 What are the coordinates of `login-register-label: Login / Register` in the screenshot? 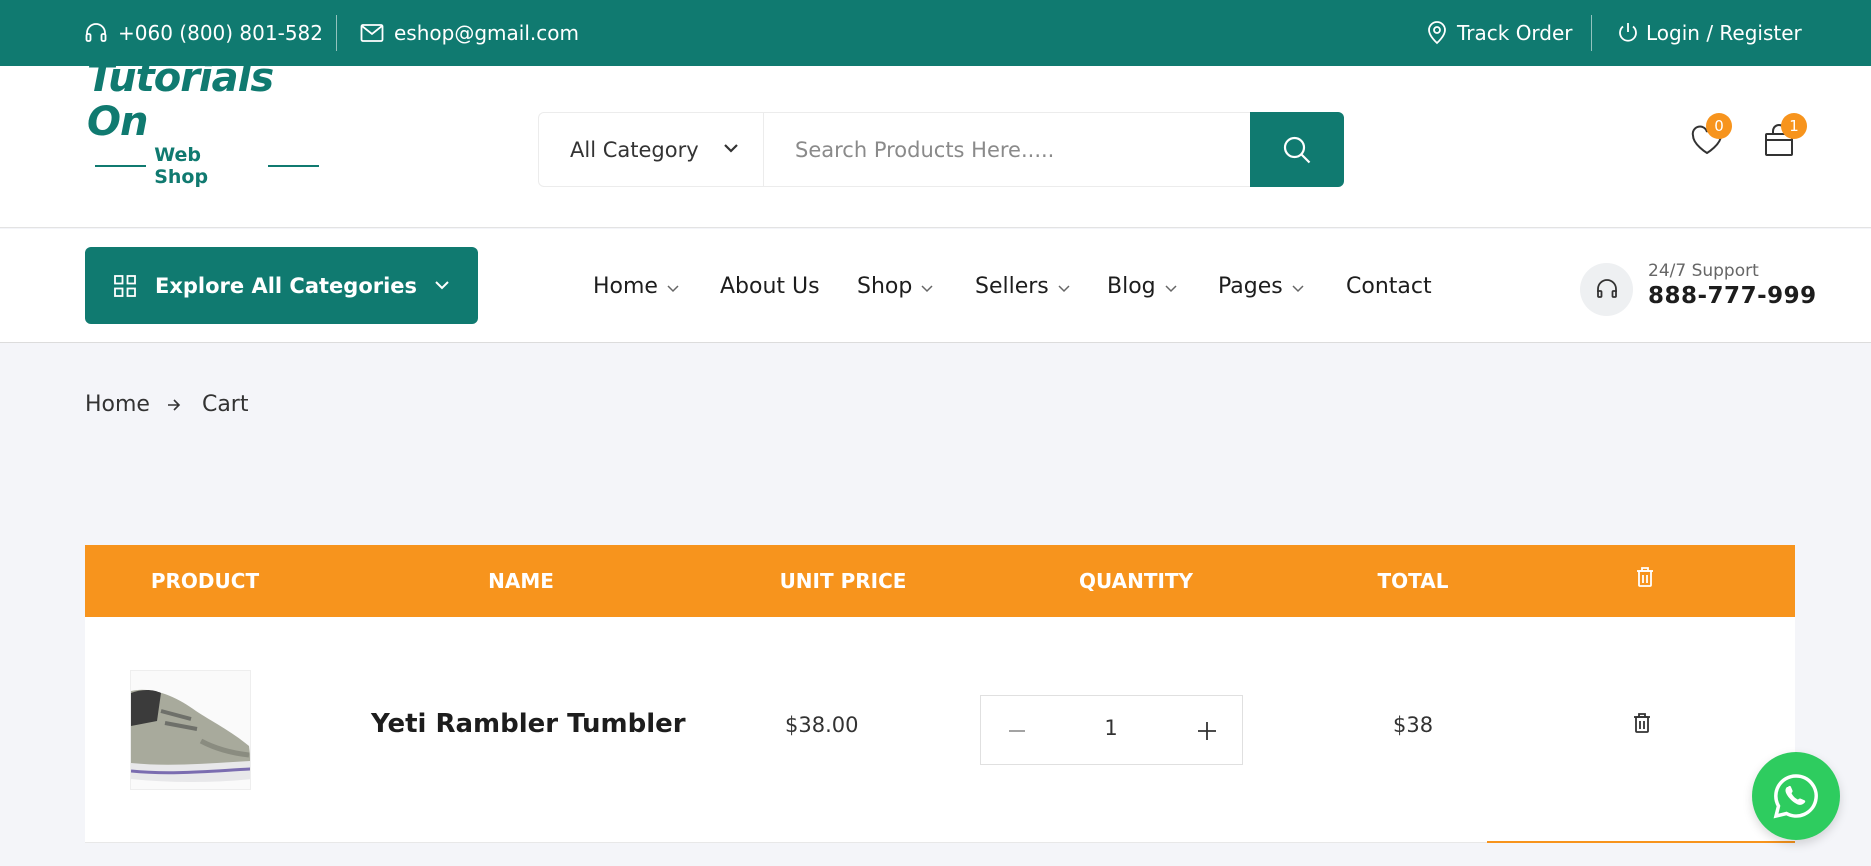 It's located at (1724, 33).